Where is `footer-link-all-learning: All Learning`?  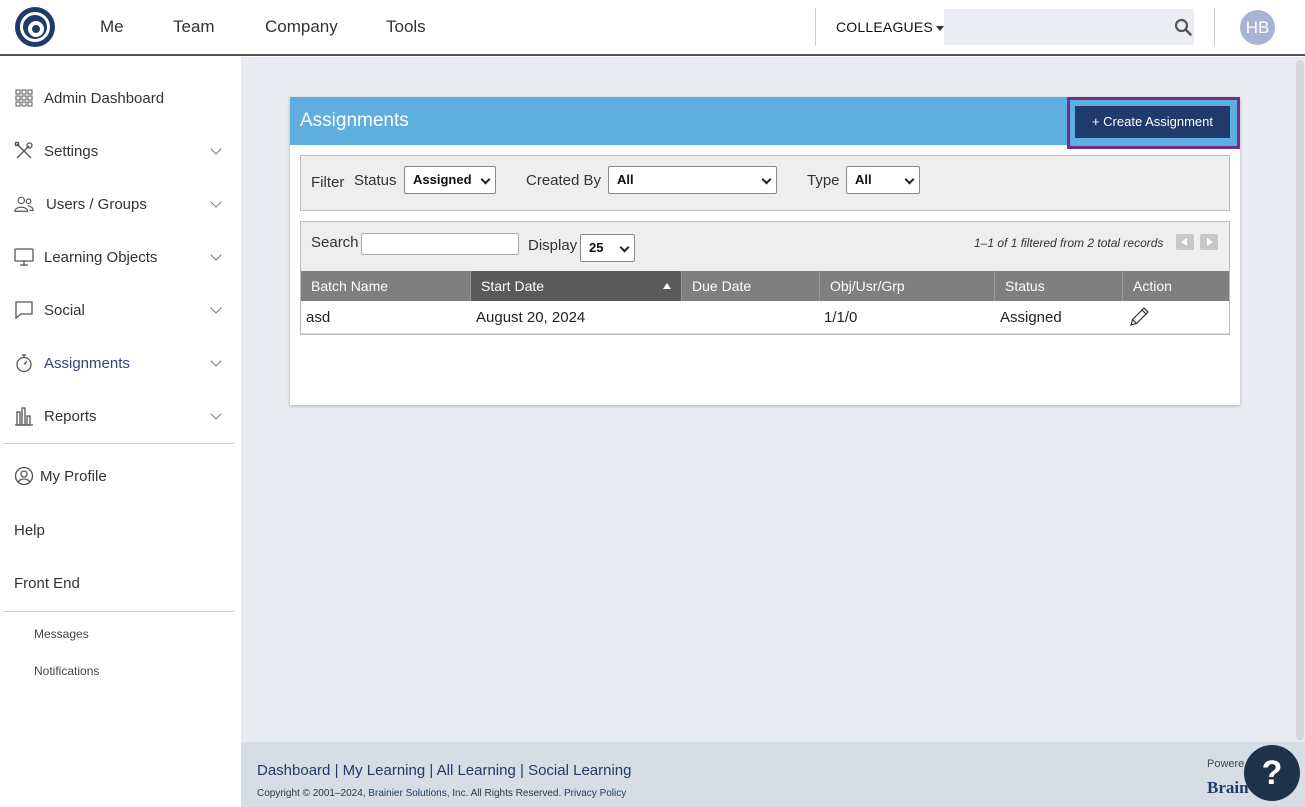
footer-link-all-learning: All Learning is located at coordinates (476, 770).